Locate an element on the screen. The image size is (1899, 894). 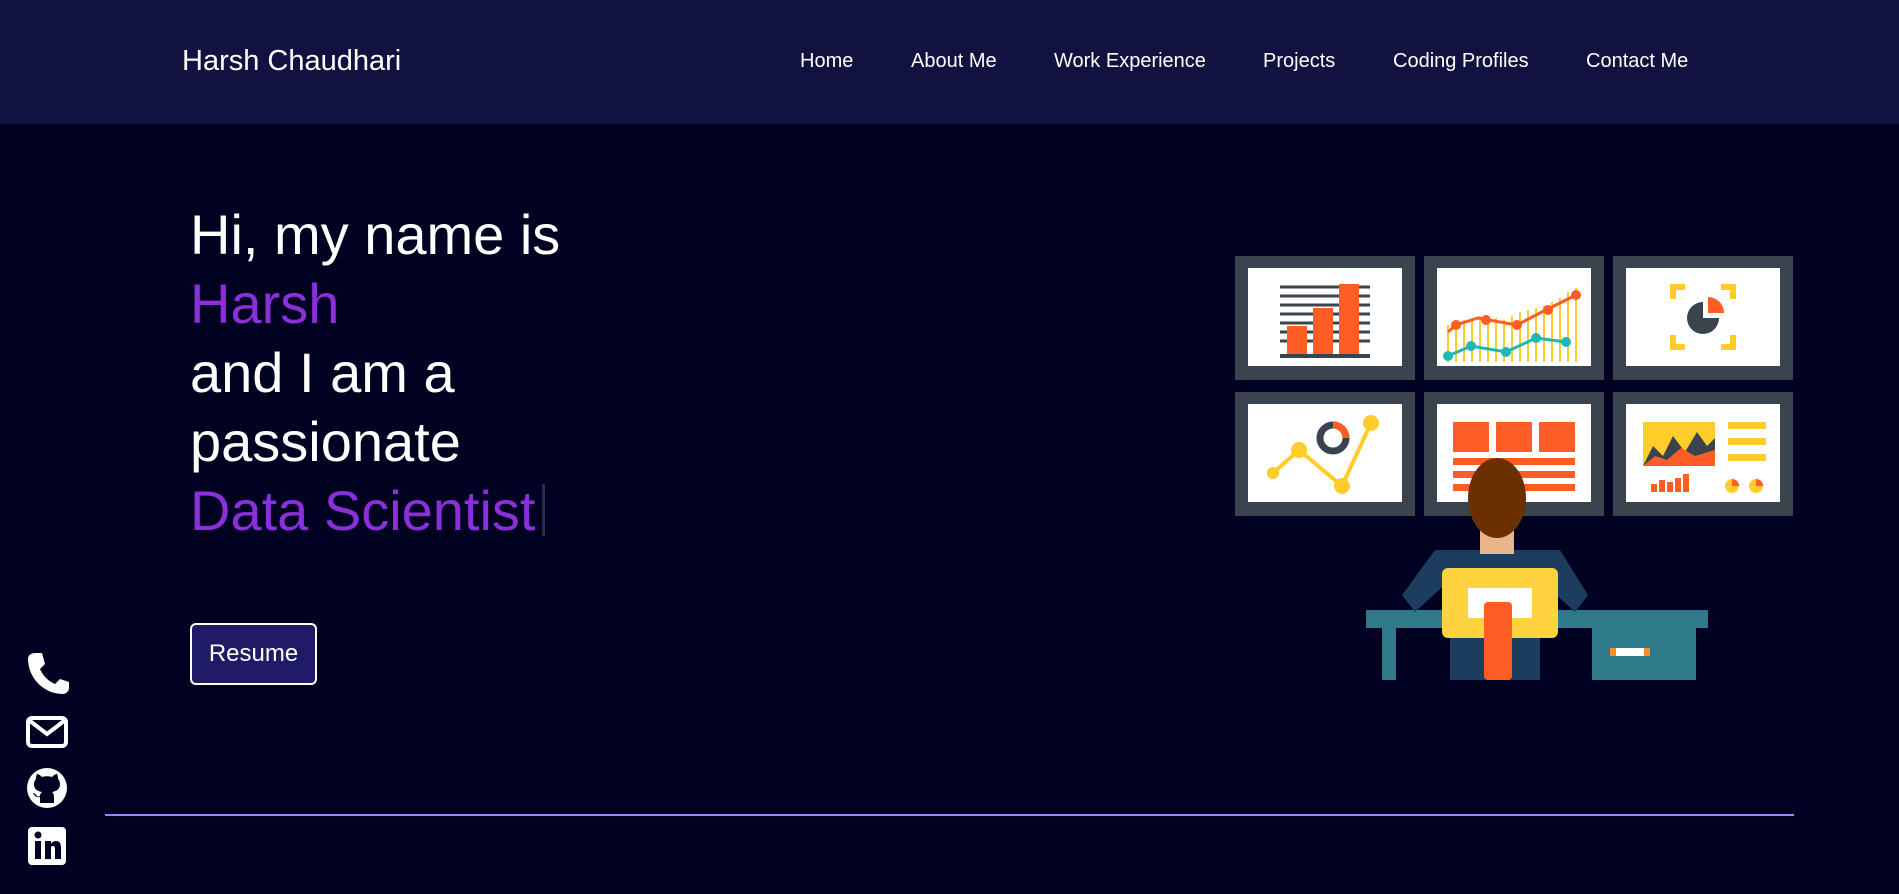
phone-link is located at coordinates (47, 672).